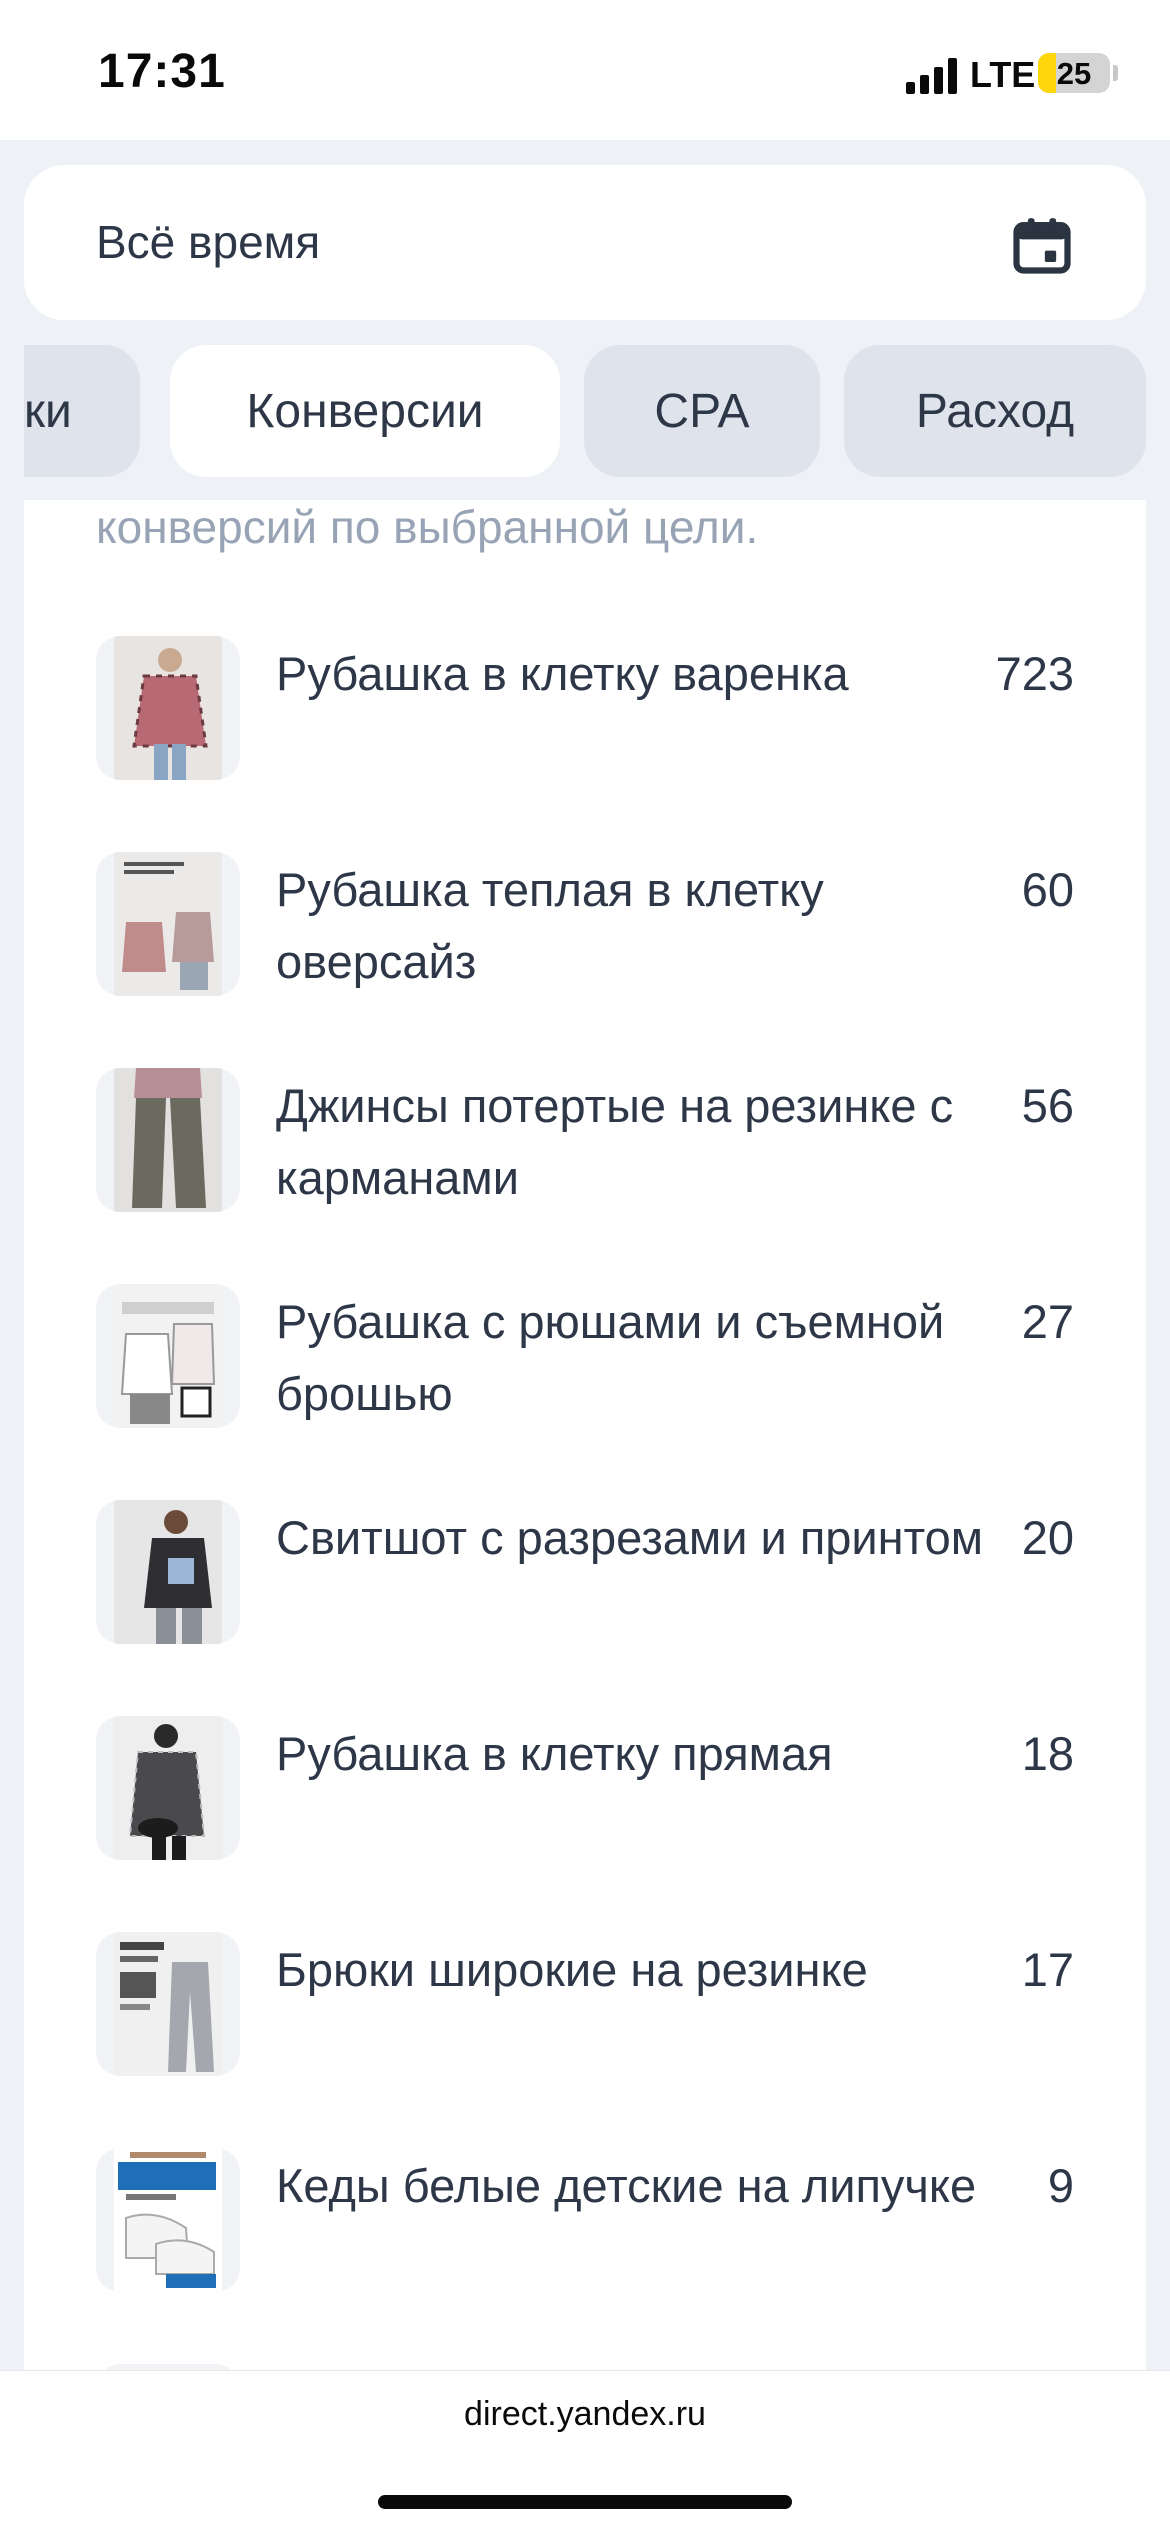  What do you see at coordinates (162, 71) in the screenshot?
I see `status-time: 17:31` at bounding box center [162, 71].